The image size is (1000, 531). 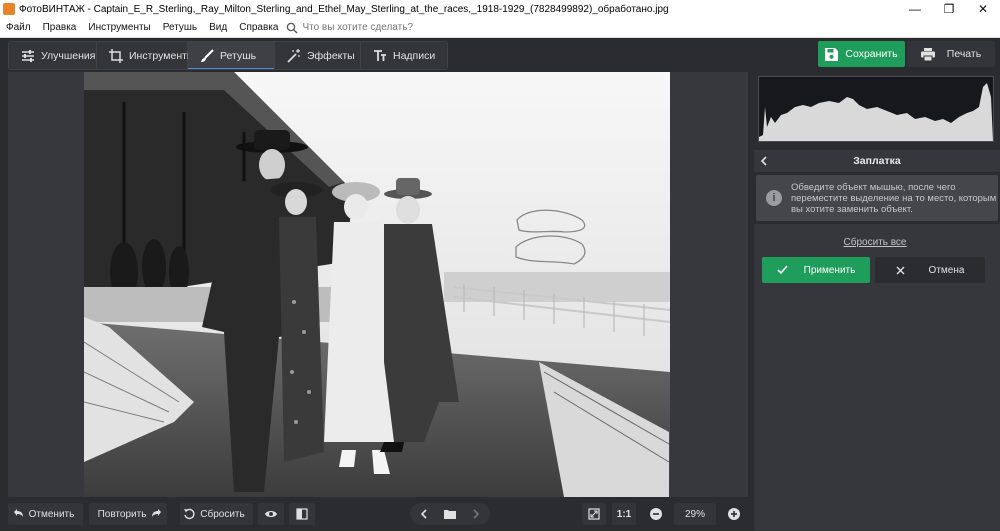 I want to click on tab-effects: Эффекты, so click(x=318, y=55).